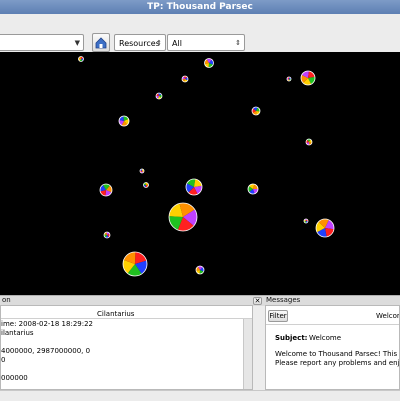 The height and width of the screenshot is (401, 400). What do you see at coordinates (200, 7) in the screenshot?
I see `window-title: TP: Thousand Parsec` at bounding box center [200, 7].